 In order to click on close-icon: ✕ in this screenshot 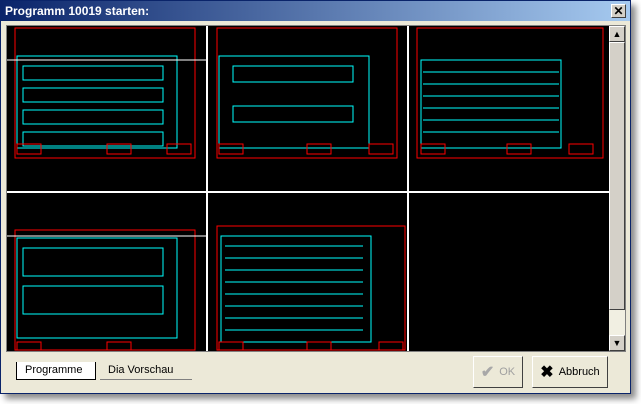, I will do `click(618, 11)`.